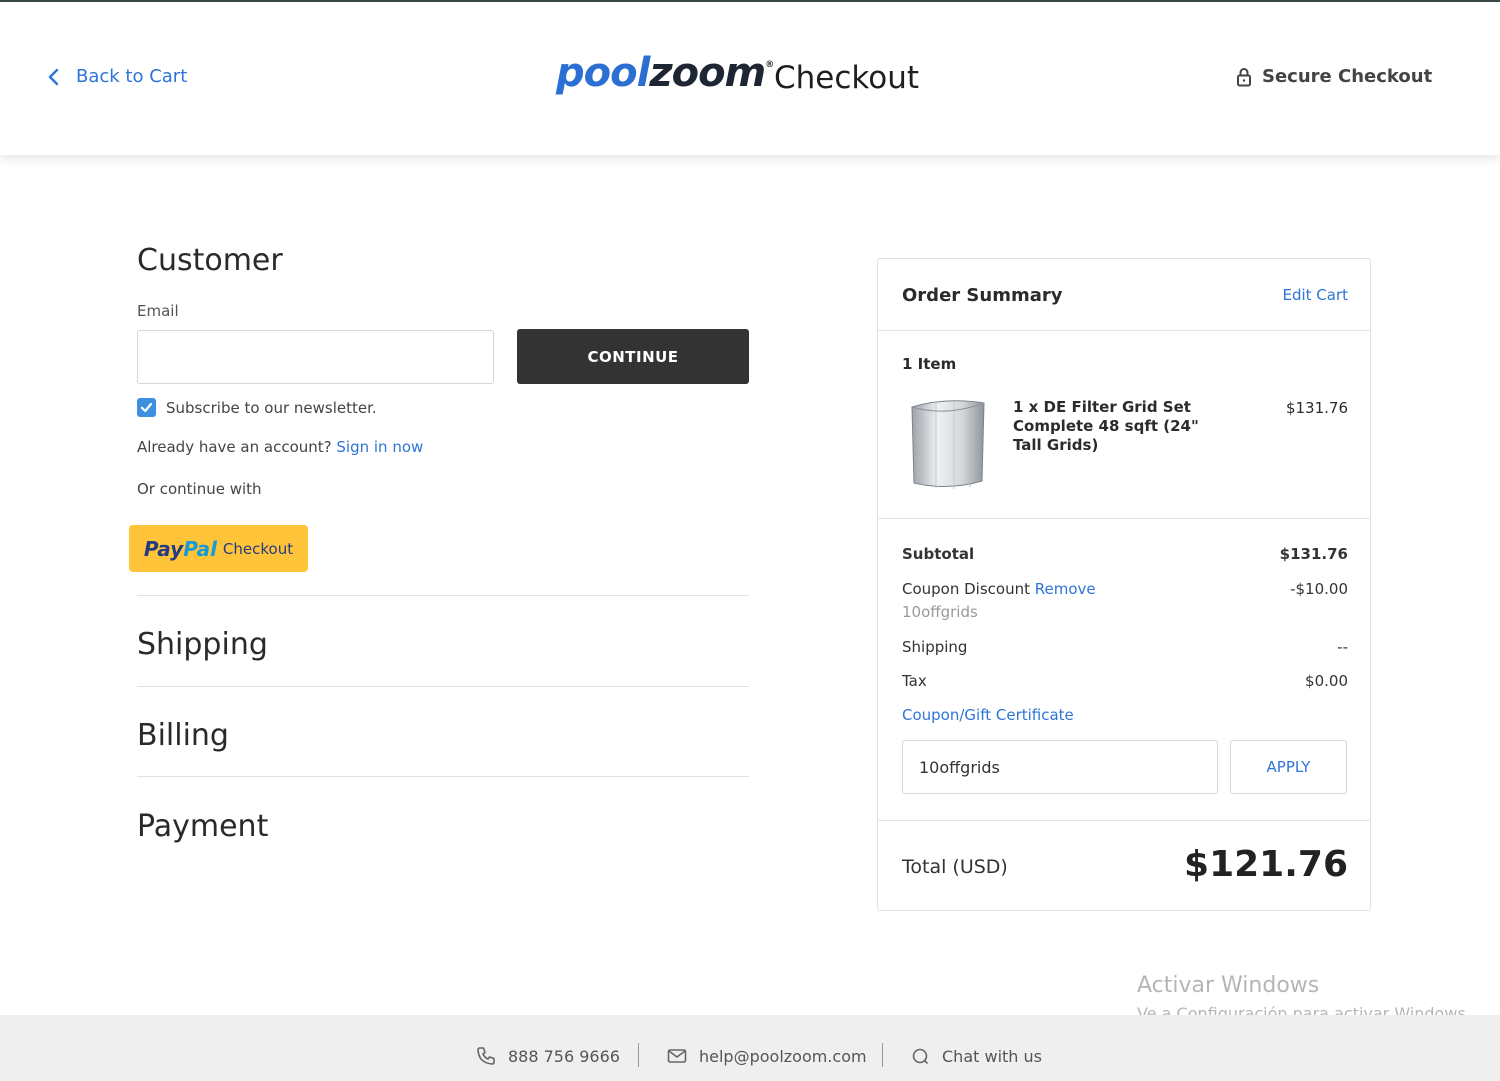  I want to click on subtotal-label: Subtotal, so click(938, 554).